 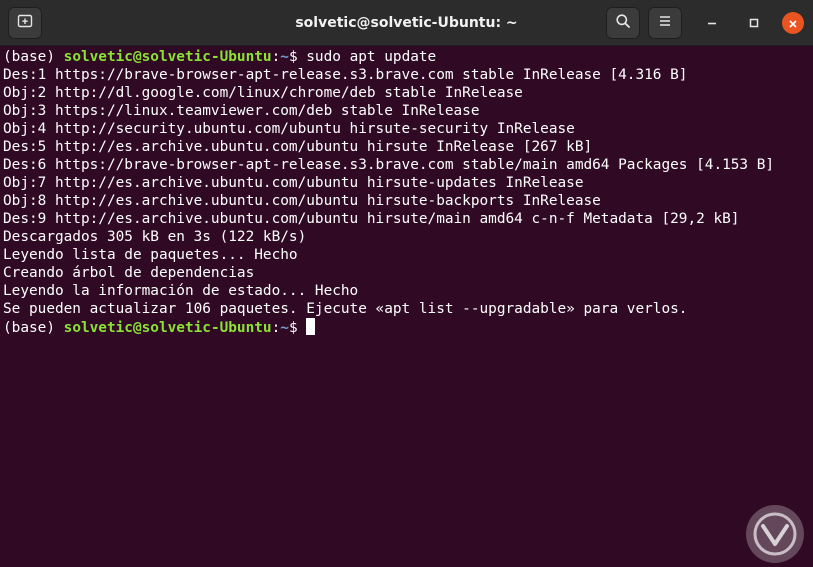 What do you see at coordinates (775, 534) in the screenshot?
I see `solvetic-logo-icon` at bounding box center [775, 534].